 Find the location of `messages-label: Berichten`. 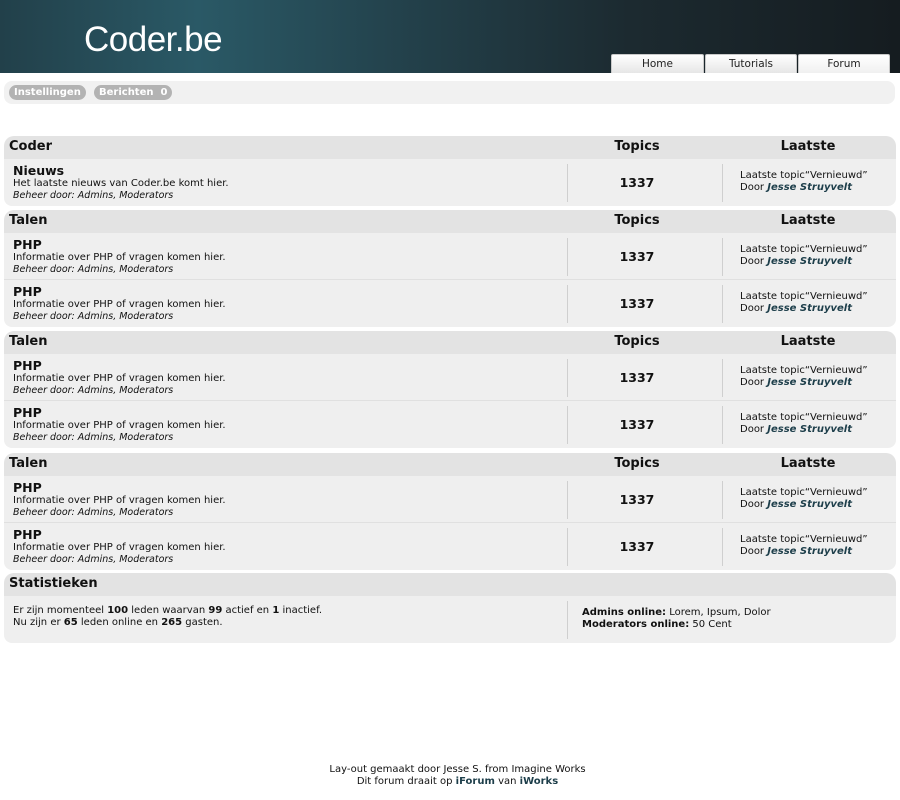

messages-label: Berichten is located at coordinates (126, 92).